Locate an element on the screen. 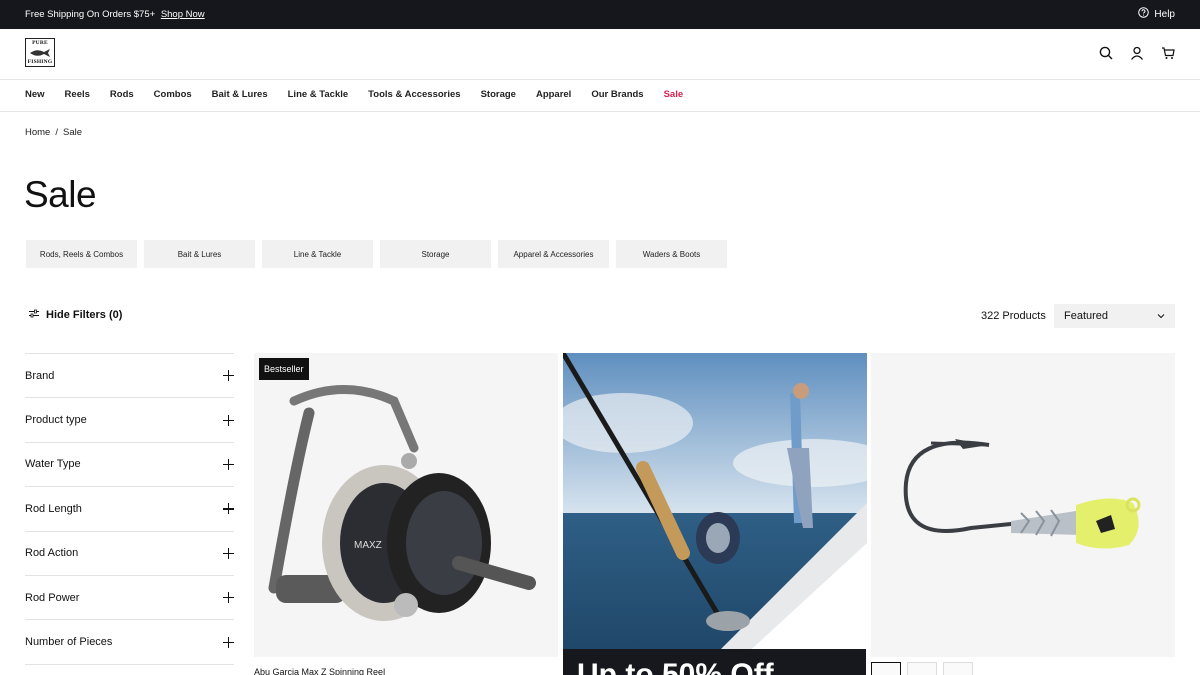  search-icon is located at coordinates (1106, 53).